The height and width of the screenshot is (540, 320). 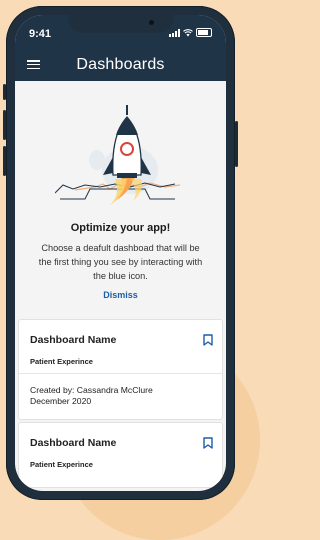 What do you see at coordinates (40, 34) in the screenshot?
I see `status-time: 9:41` at bounding box center [40, 34].